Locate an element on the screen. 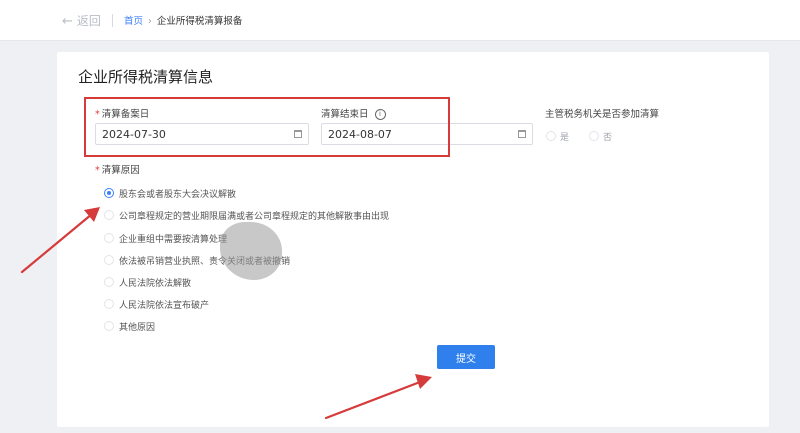 Image resolution: width=800 pixels, height=433 pixels. reason-option-5: 人民法院依法解散 is located at coordinates (155, 282).